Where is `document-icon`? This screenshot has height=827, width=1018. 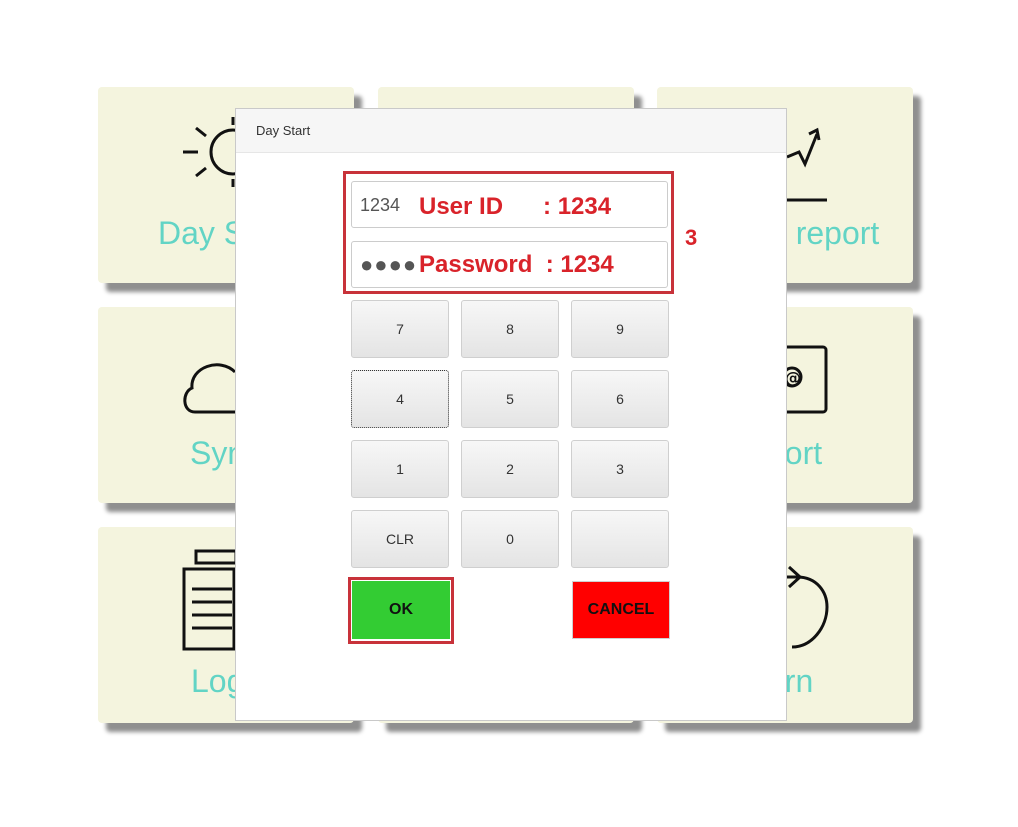 document-icon is located at coordinates (210, 600).